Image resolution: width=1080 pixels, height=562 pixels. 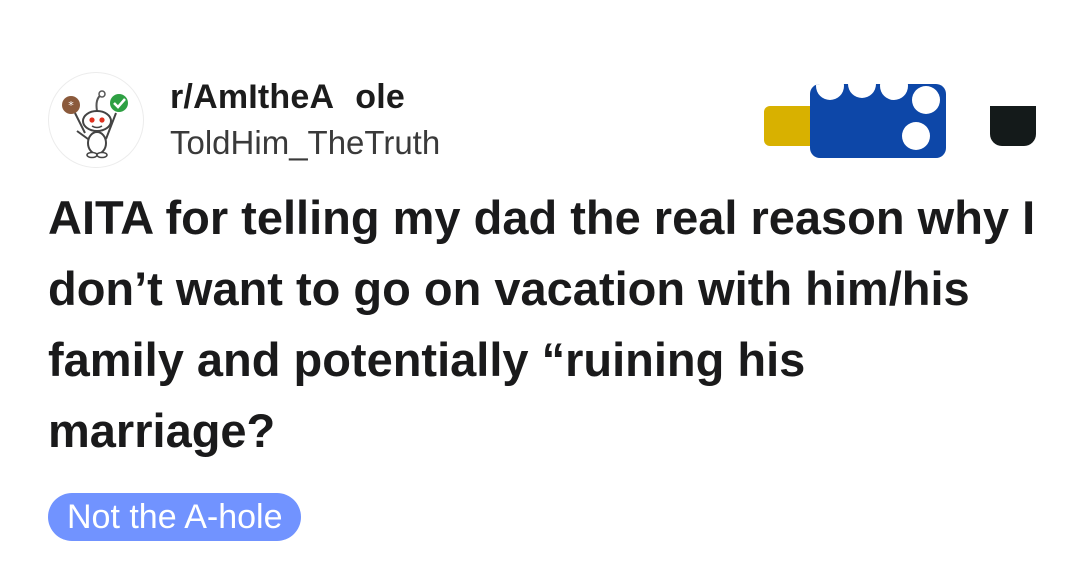 What do you see at coordinates (305, 143) in the screenshot?
I see `post-author: ToldHim_TheTruth` at bounding box center [305, 143].